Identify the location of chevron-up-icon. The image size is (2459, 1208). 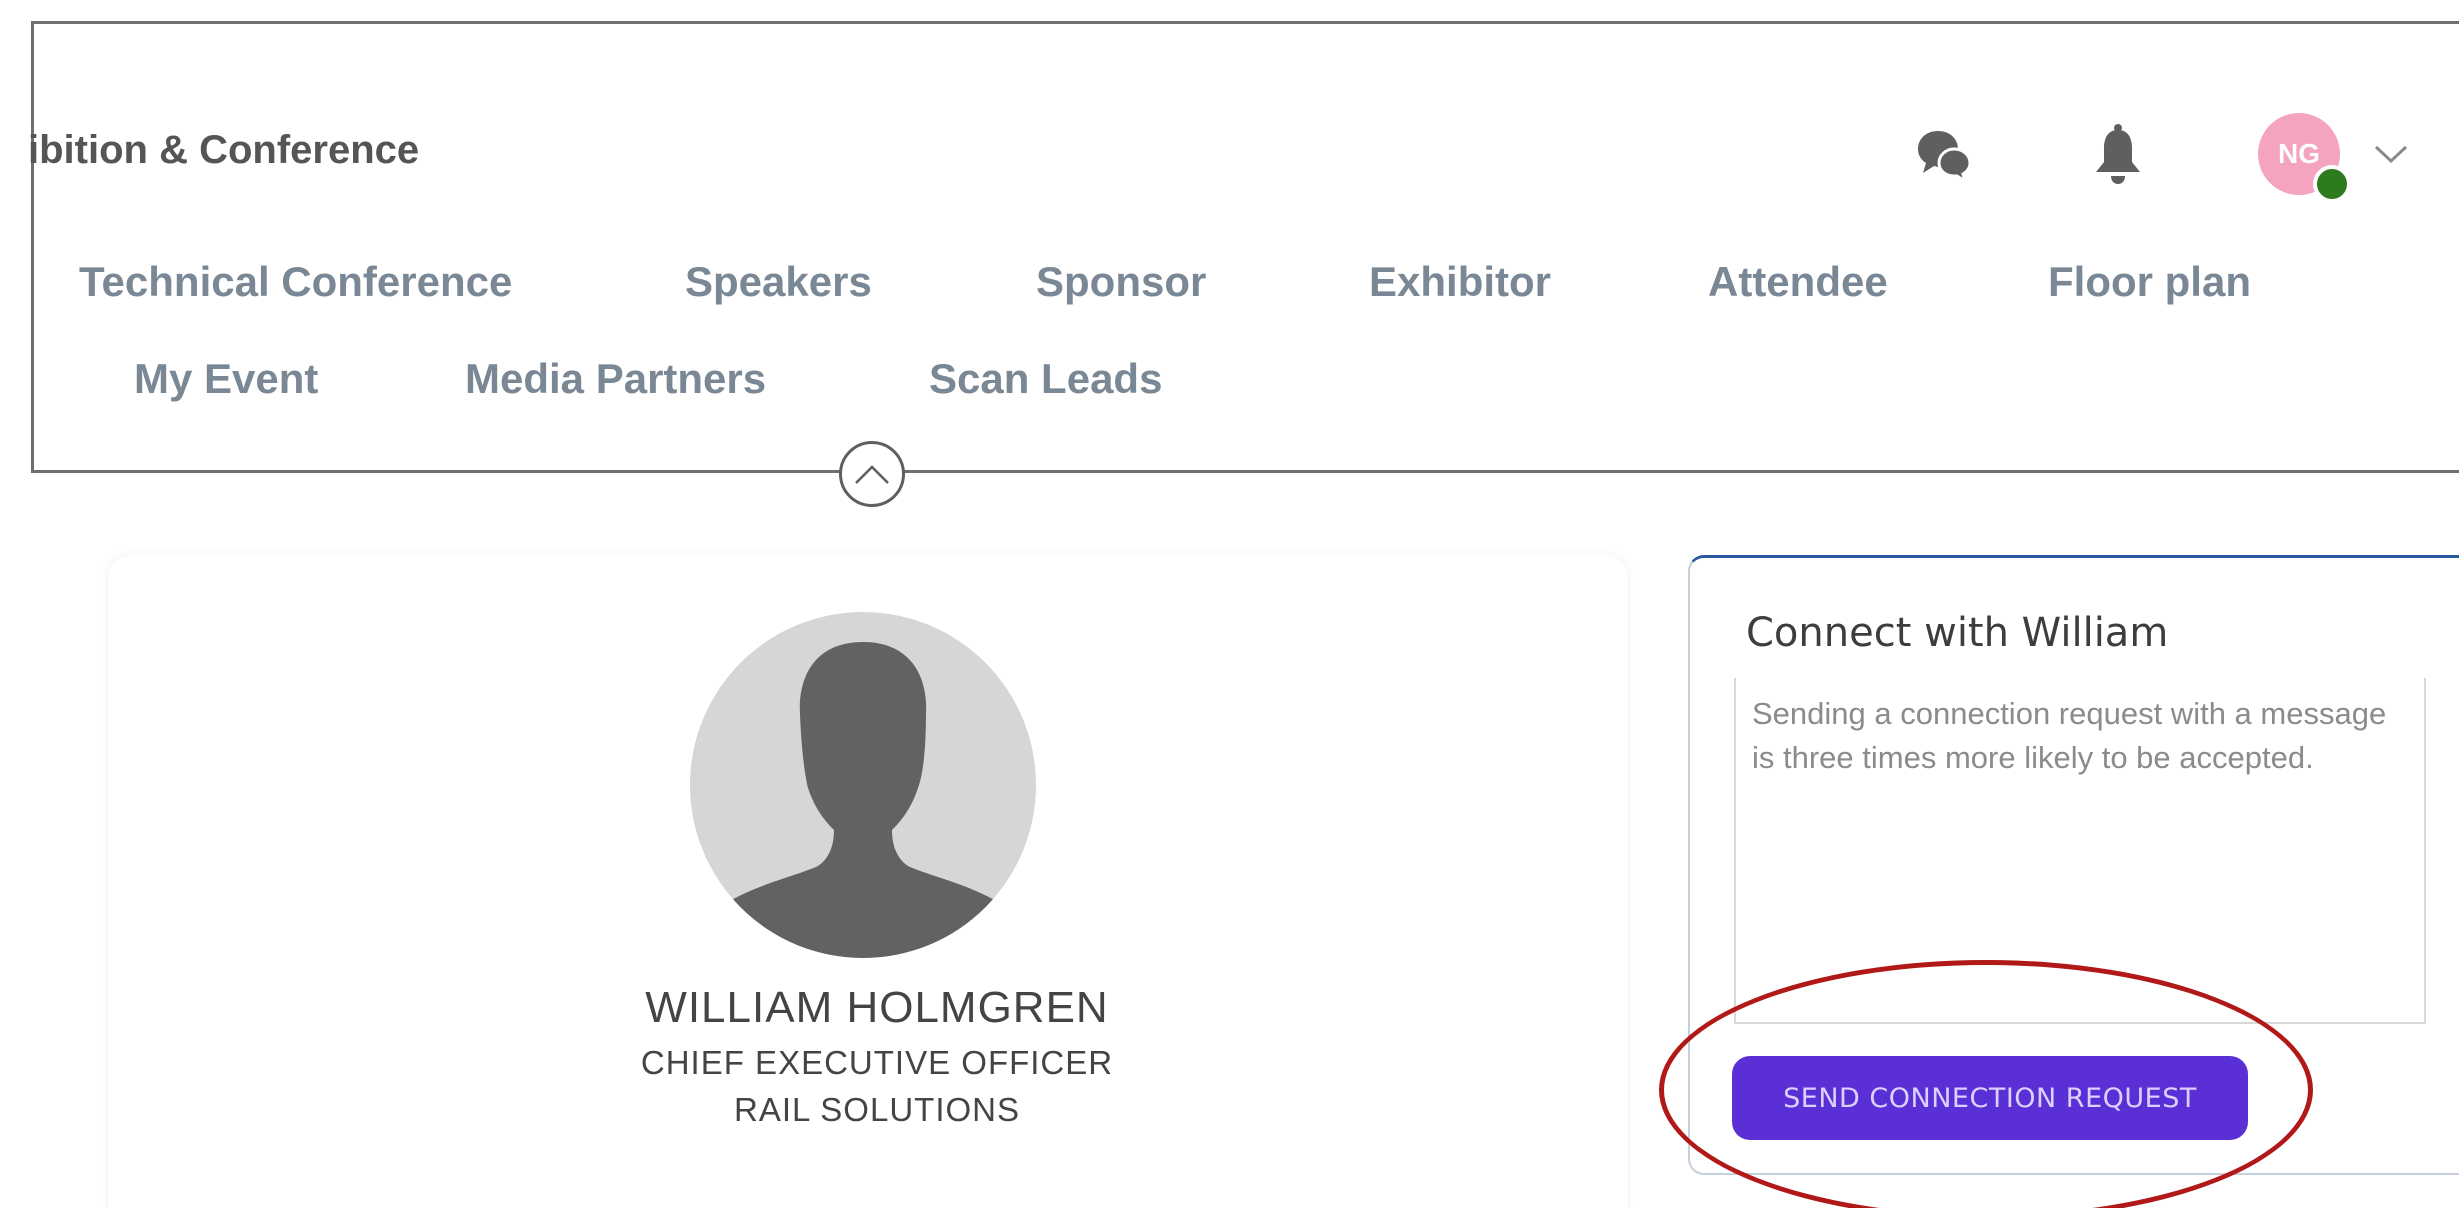
(872, 474).